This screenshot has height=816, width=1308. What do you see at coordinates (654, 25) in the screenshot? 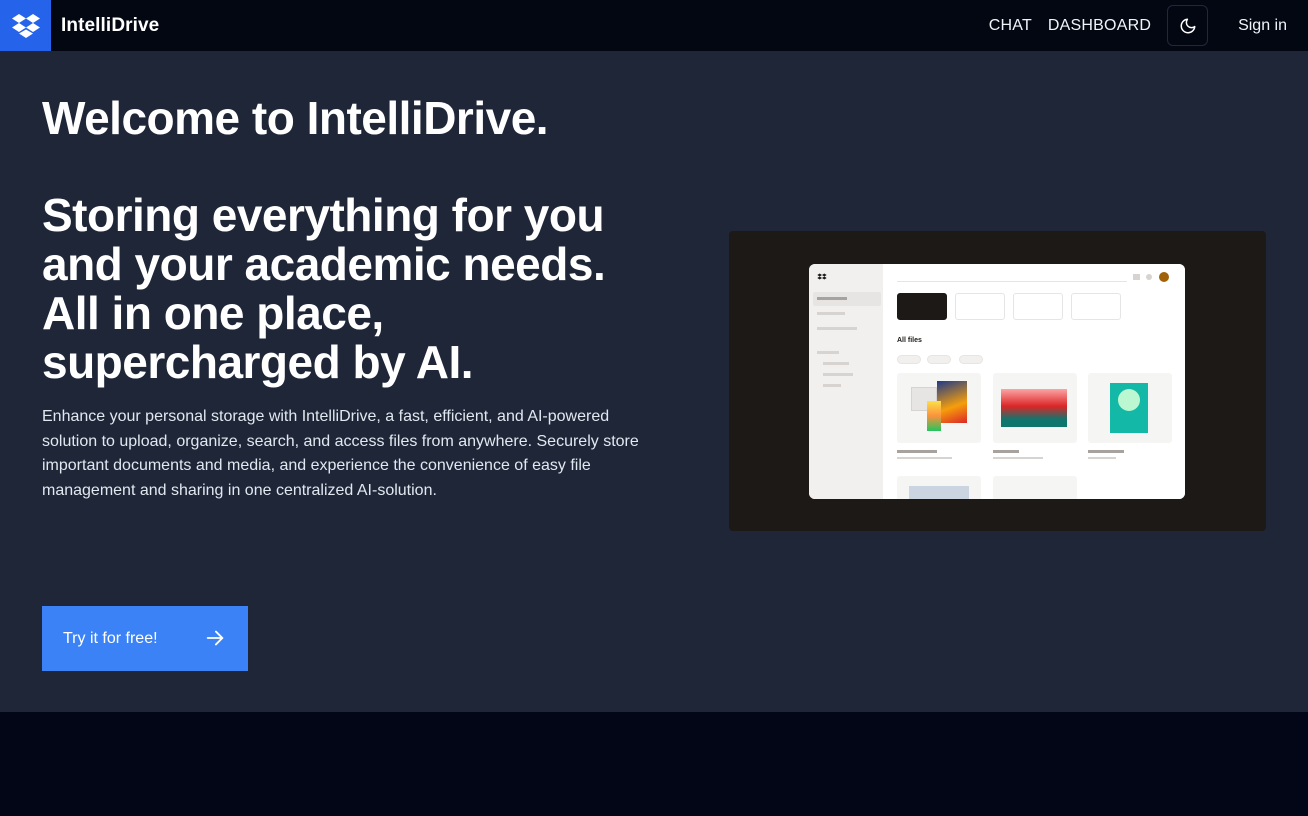
I see `top-nav: IntelliDrive CHAT DASHBOARD Sign in` at bounding box center [654, 25].